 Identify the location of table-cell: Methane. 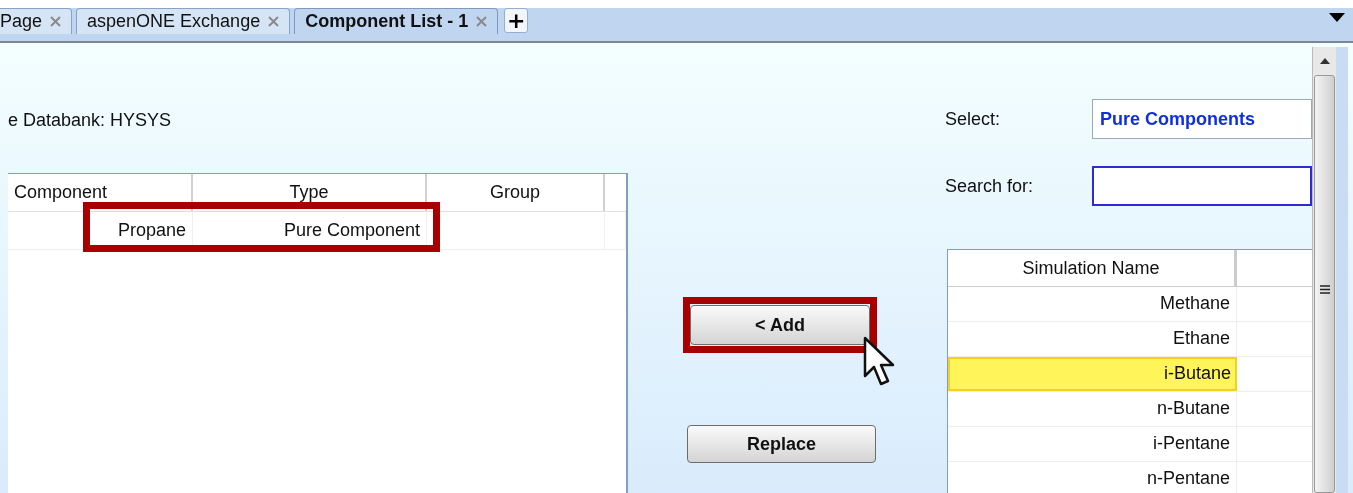
(1092, 304).